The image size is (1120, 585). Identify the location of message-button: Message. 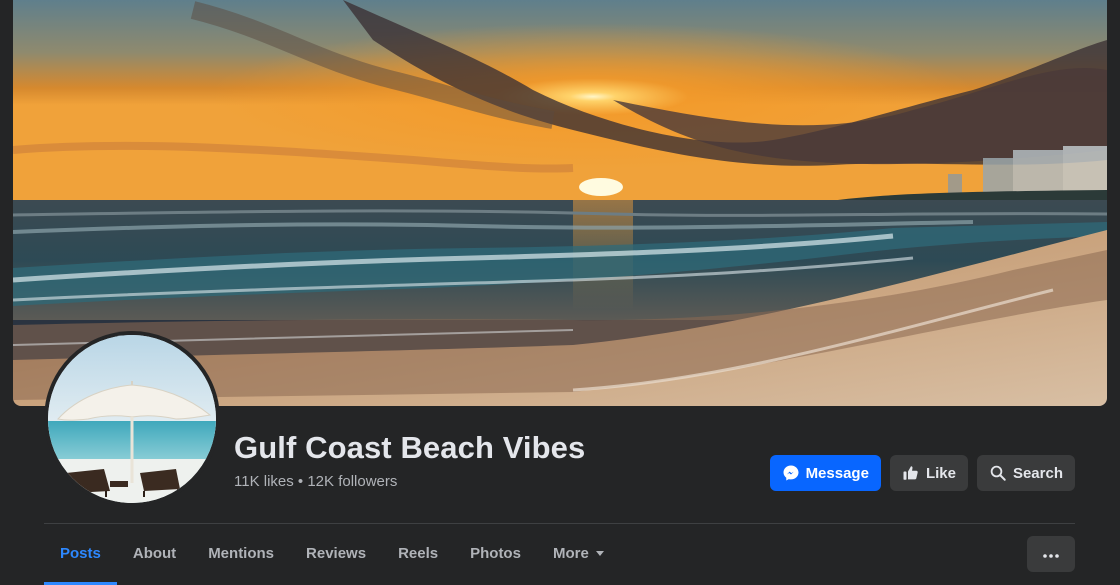
(825, 473).